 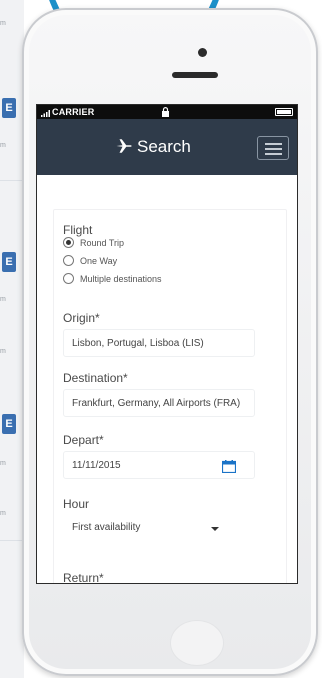 I want to click on chevron-down-icon, so click(x=215, y=529).